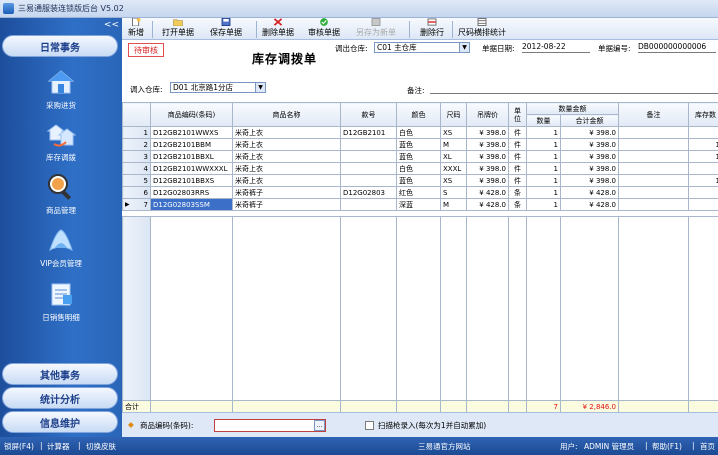  I want to click on cell-stock: 1, so click(703, 156).